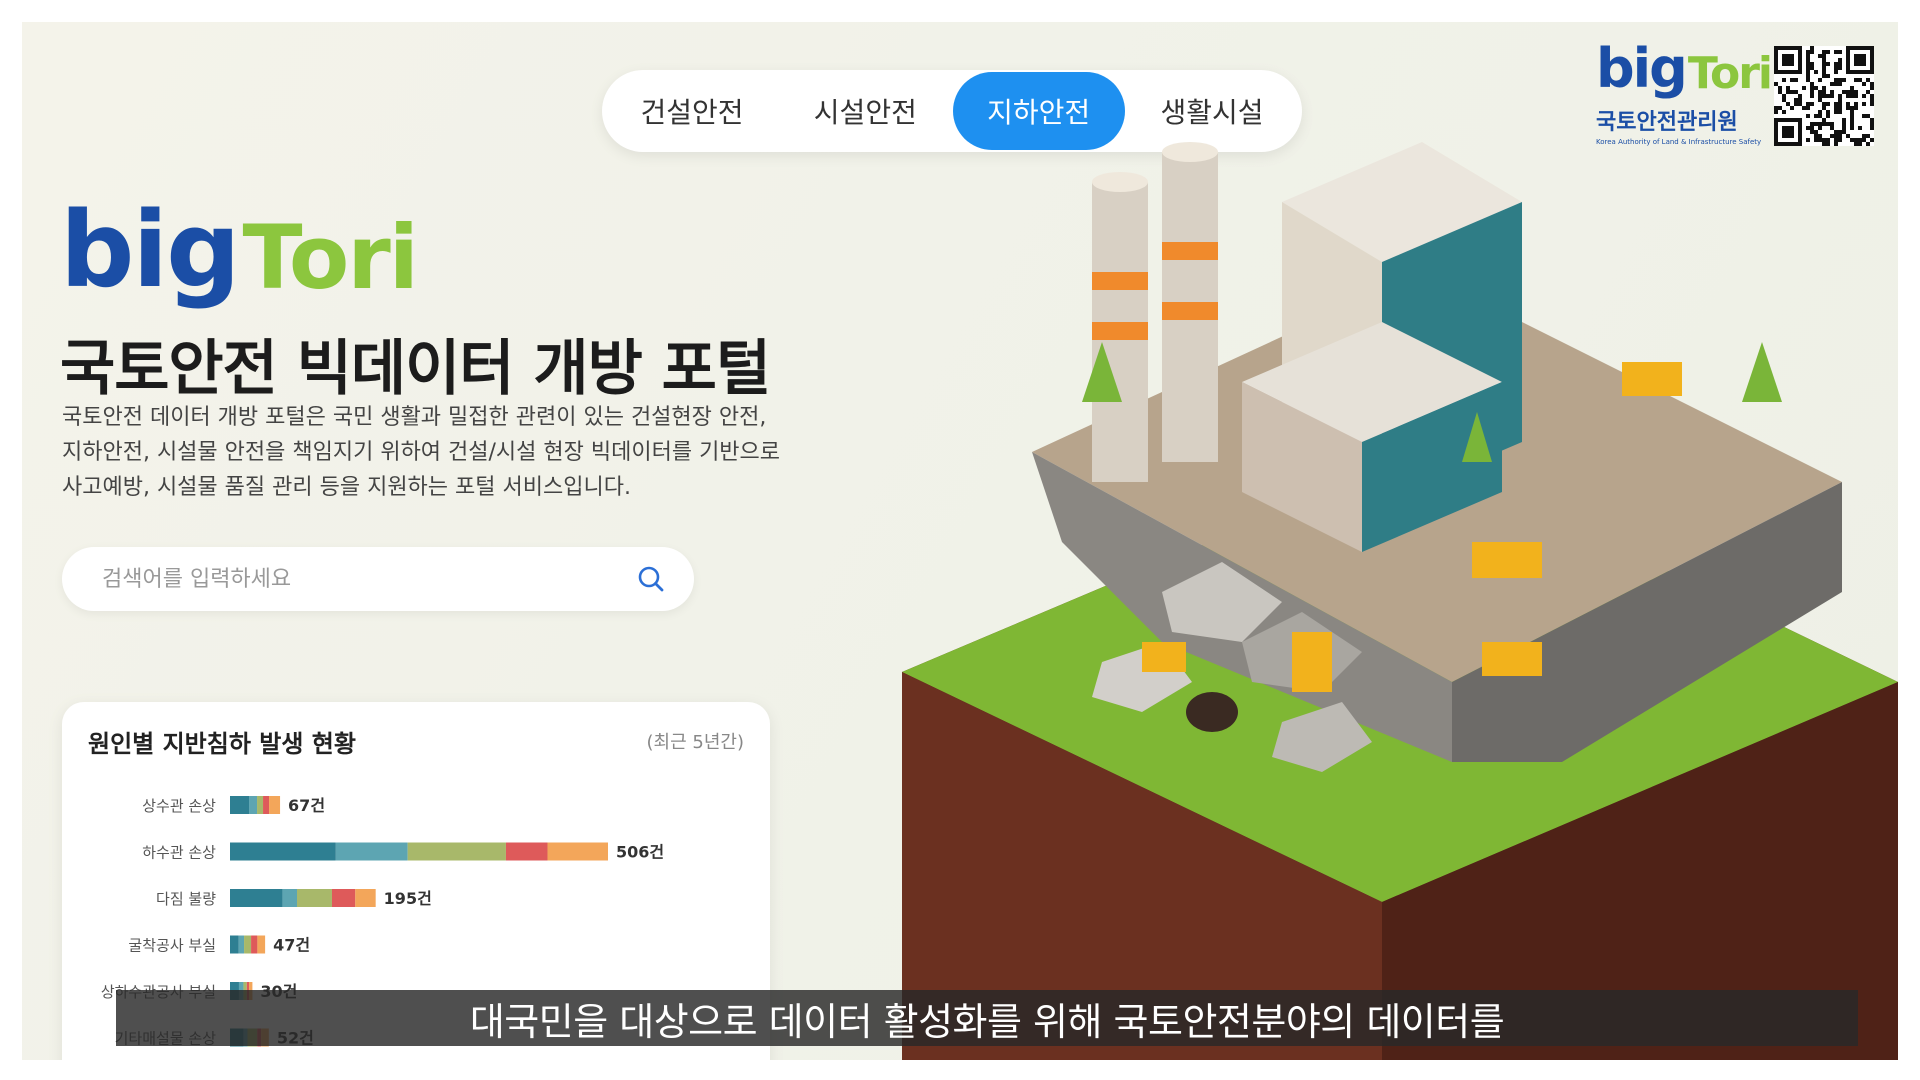  What do you see at coordinates (987, 1018) in the screenshot?
I see `video-subtitle: 대국민을 대상으로 데이터 활성화를 위해 국토안전분야의 데이터를` at bounding box center [987, 1018].